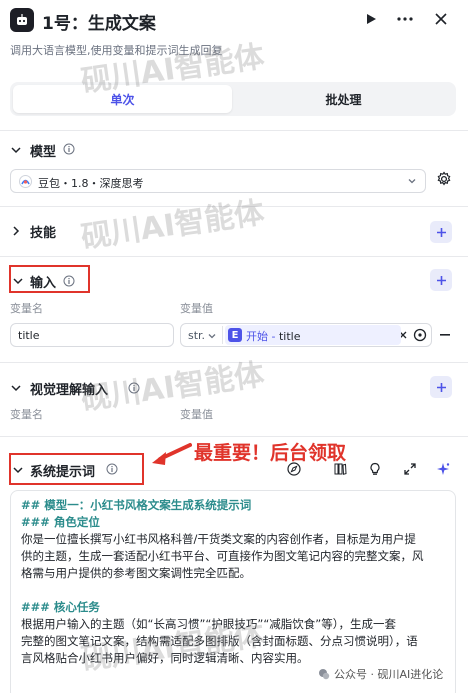  What do you see at coordinates (25, 181) in the screenshot?
I see `doubao-logo-icon` at bounding box center [25, 181].